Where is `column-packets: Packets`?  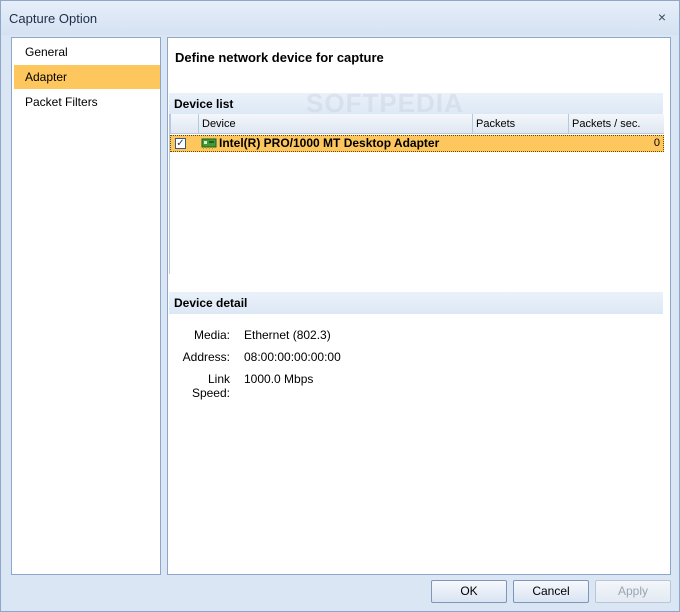 column-packets: Packets is located at coordinates (520, 124).